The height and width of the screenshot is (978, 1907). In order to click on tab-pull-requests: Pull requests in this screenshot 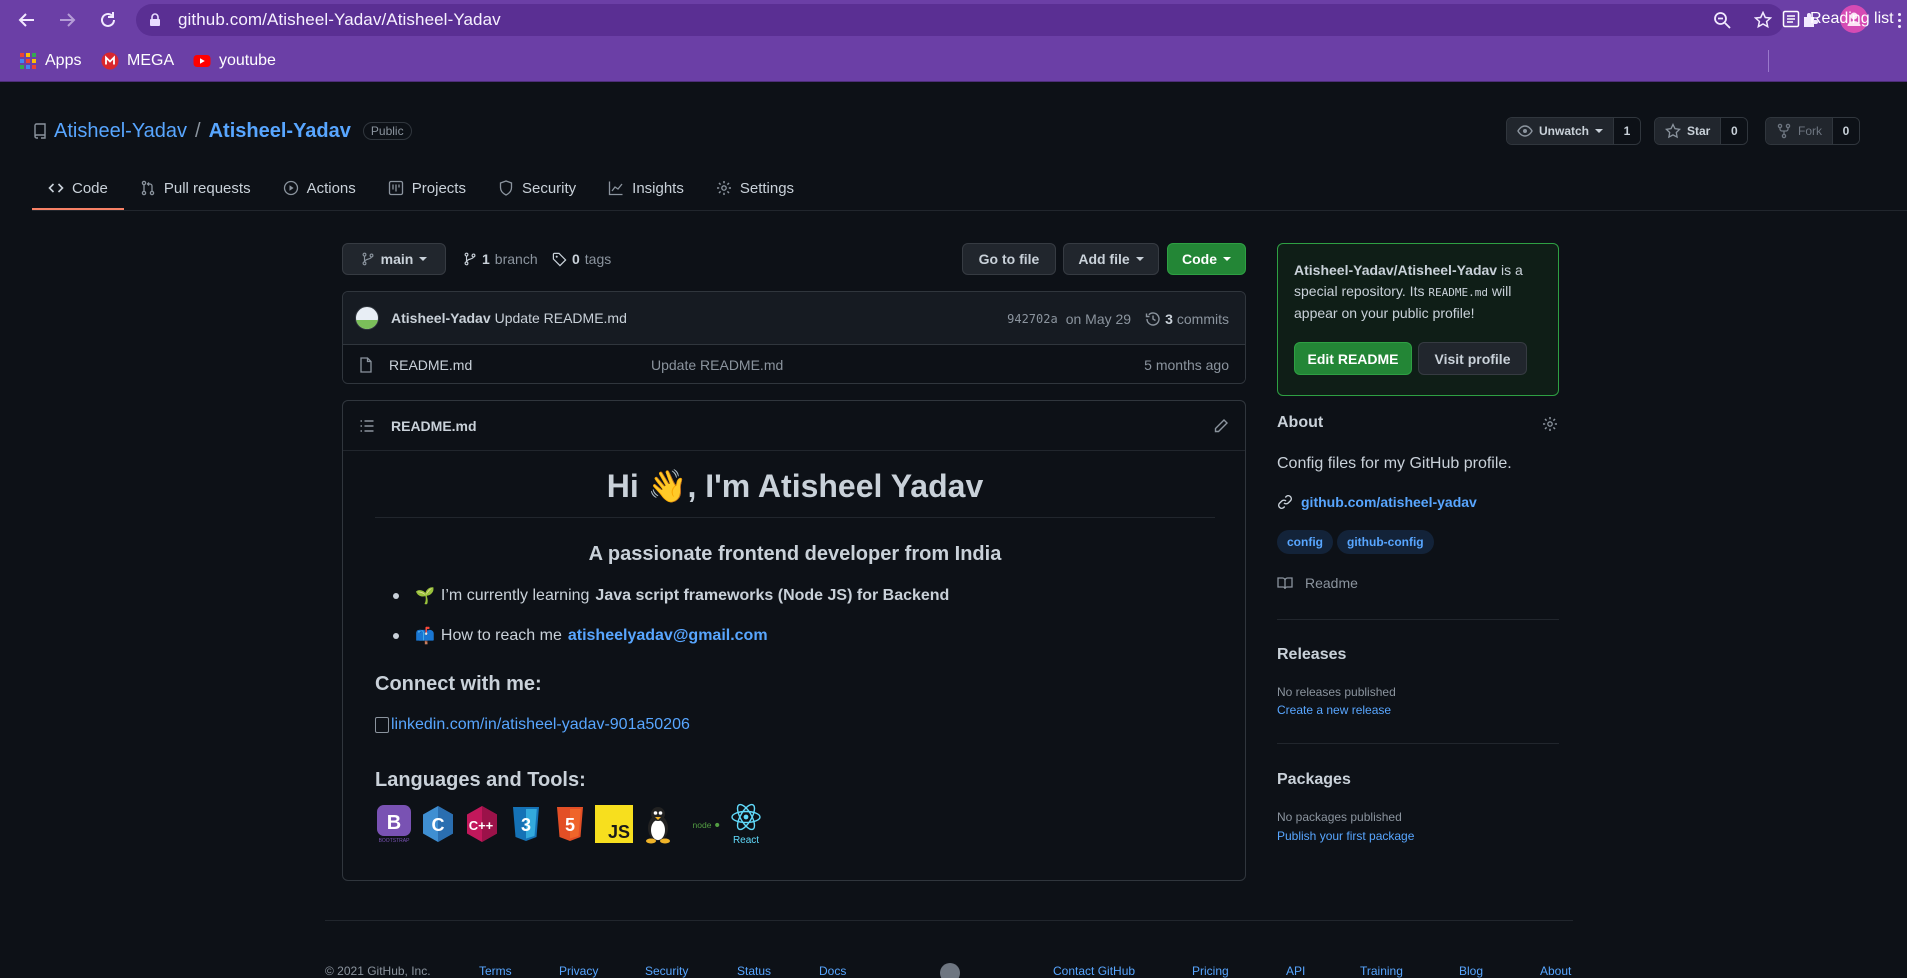, I will do `click(195, 188)`.